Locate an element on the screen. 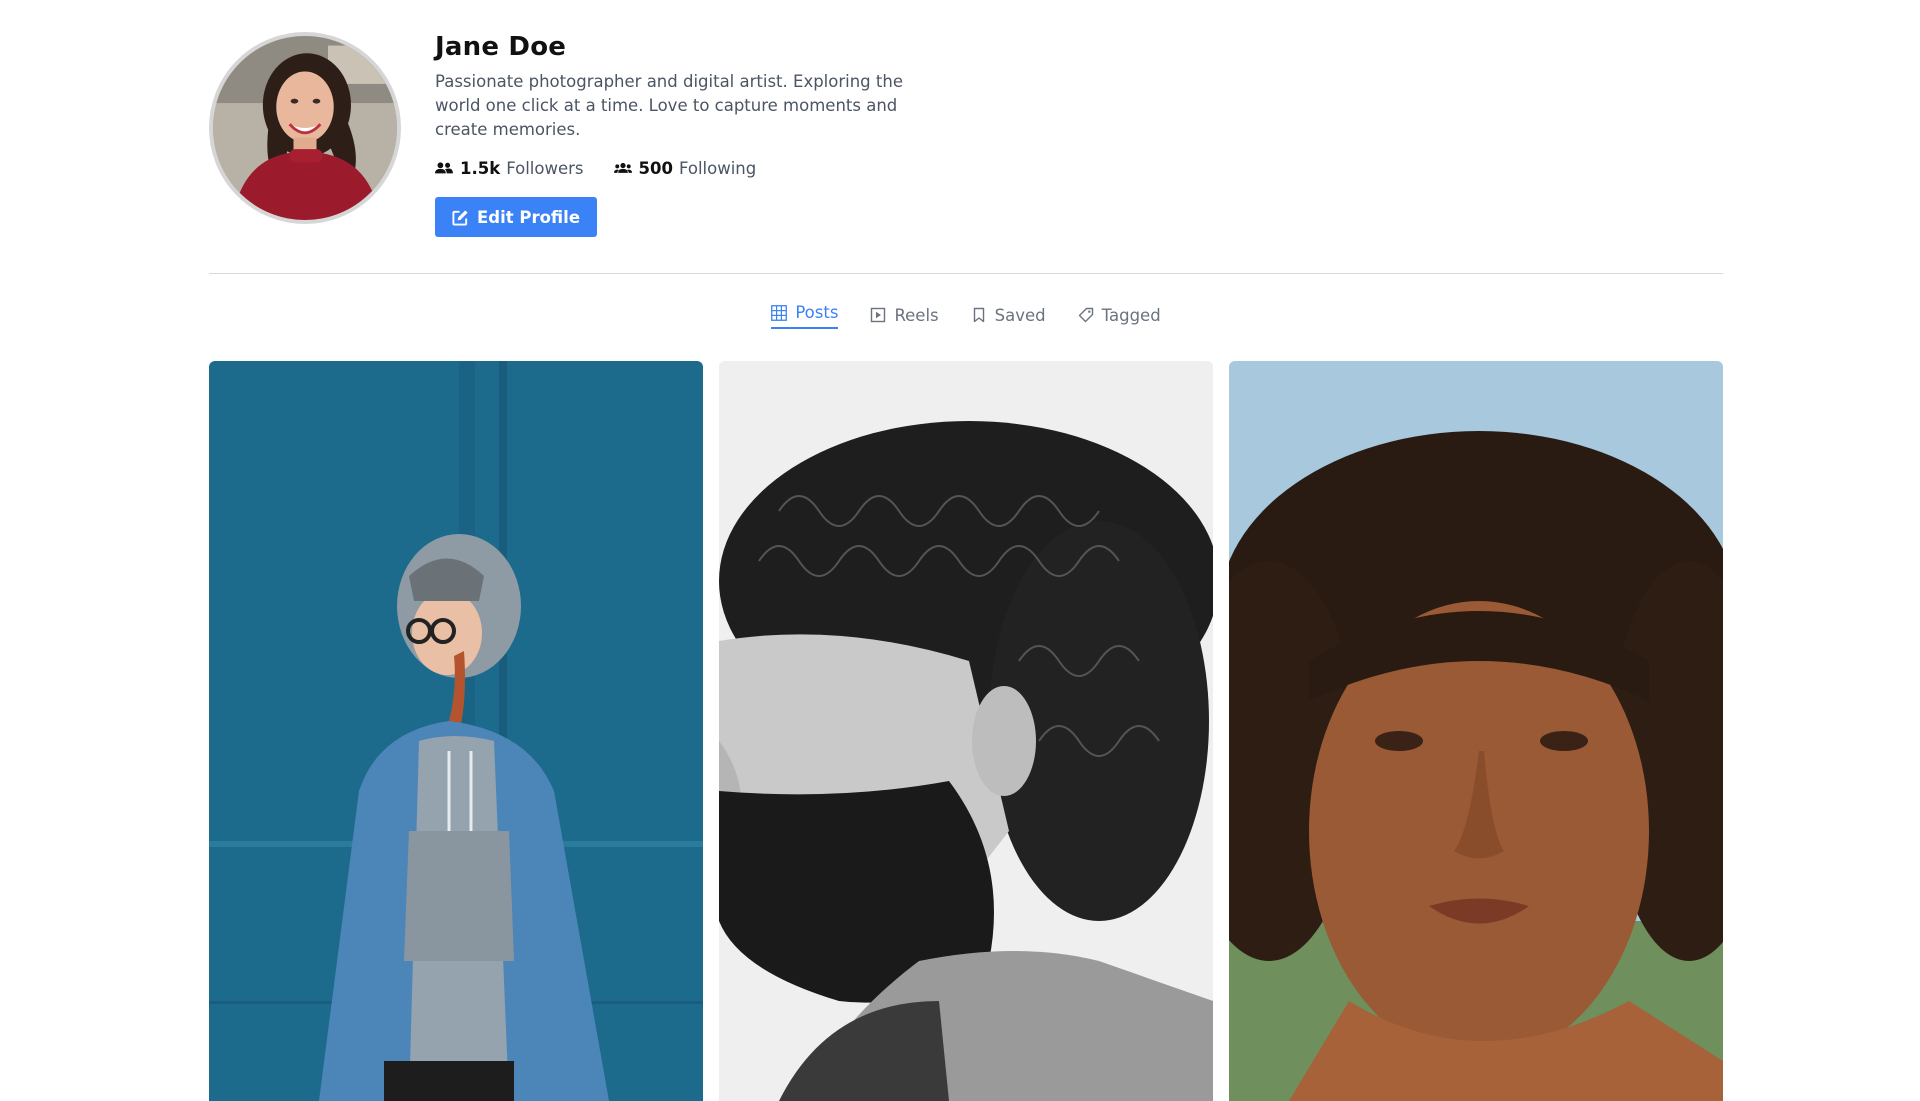  profile-avatar is located at coordinates (305, 128).